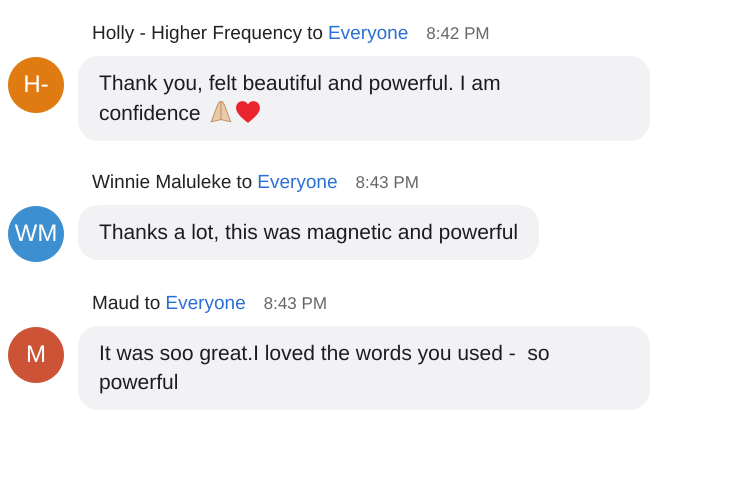 The image size is (750, 500). Describe the element at coordinates (162, 183) in the screenshot. I see `sender-name: Winnie Maluleke` at that location.